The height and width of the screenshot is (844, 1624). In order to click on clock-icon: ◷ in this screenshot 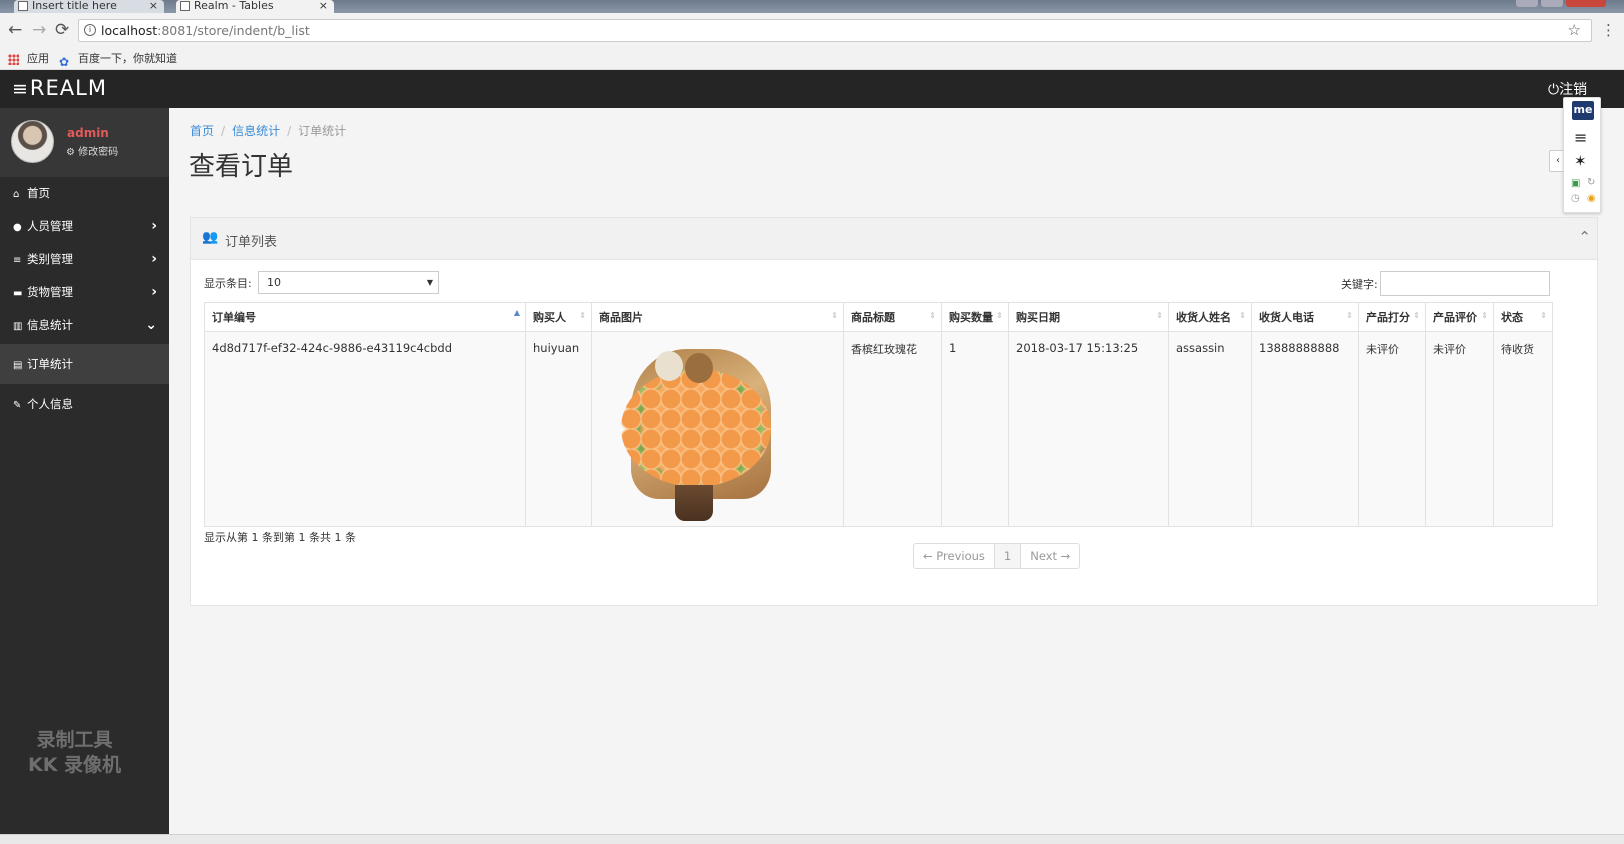, I will do `click(1575, 198)`.